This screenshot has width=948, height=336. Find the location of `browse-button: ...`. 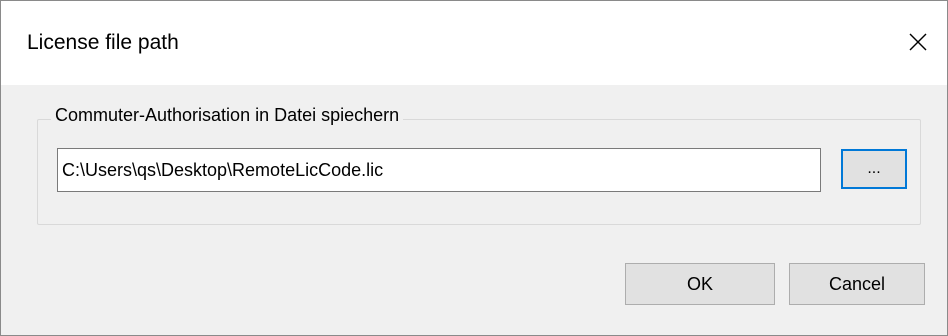

browse-button: ... is located at coordinates (874, 169).